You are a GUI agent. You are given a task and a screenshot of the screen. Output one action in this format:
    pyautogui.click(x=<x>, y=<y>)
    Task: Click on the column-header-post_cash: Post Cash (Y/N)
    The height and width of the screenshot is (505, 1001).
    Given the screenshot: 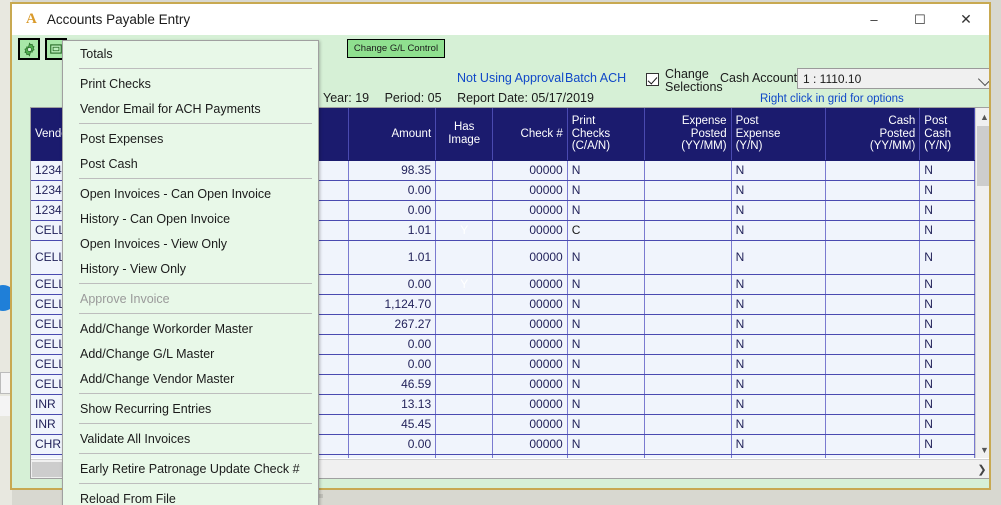 What is the action you would take?
    pyautogui.click(x=947, y=134)
    